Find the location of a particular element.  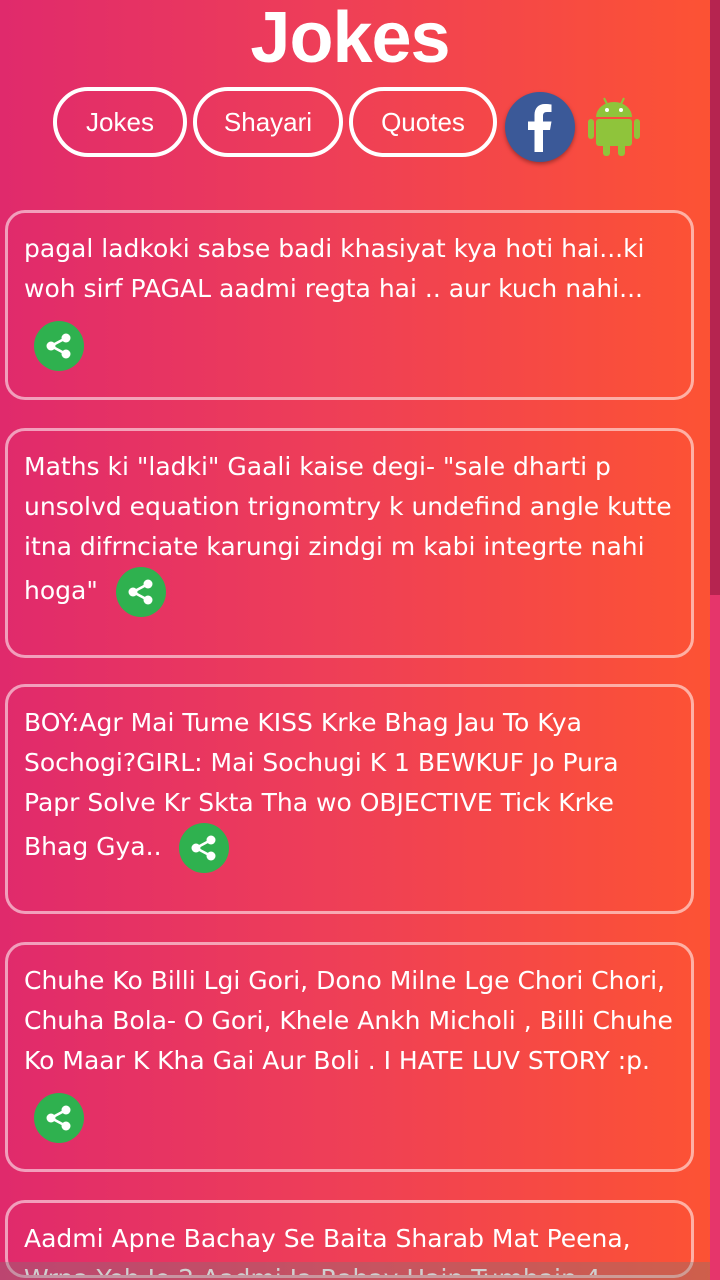

quotes-tab-button: Quotes is located at coordinates (423, 122).